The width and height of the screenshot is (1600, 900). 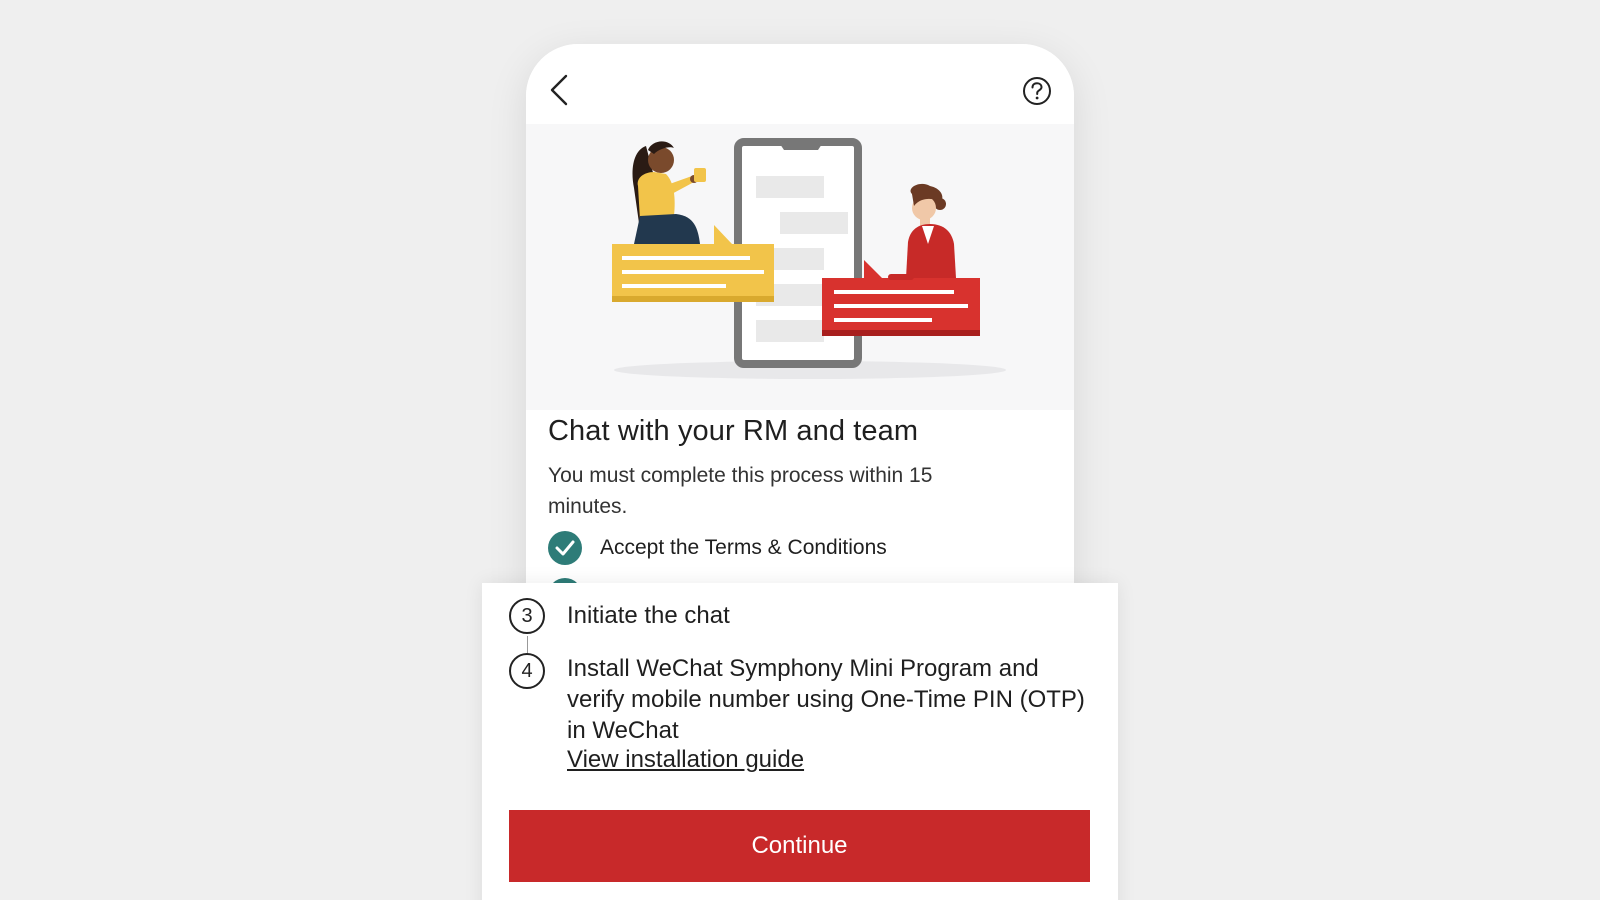 I want to click on chevron-left-icon, so click(x=559, y=90).